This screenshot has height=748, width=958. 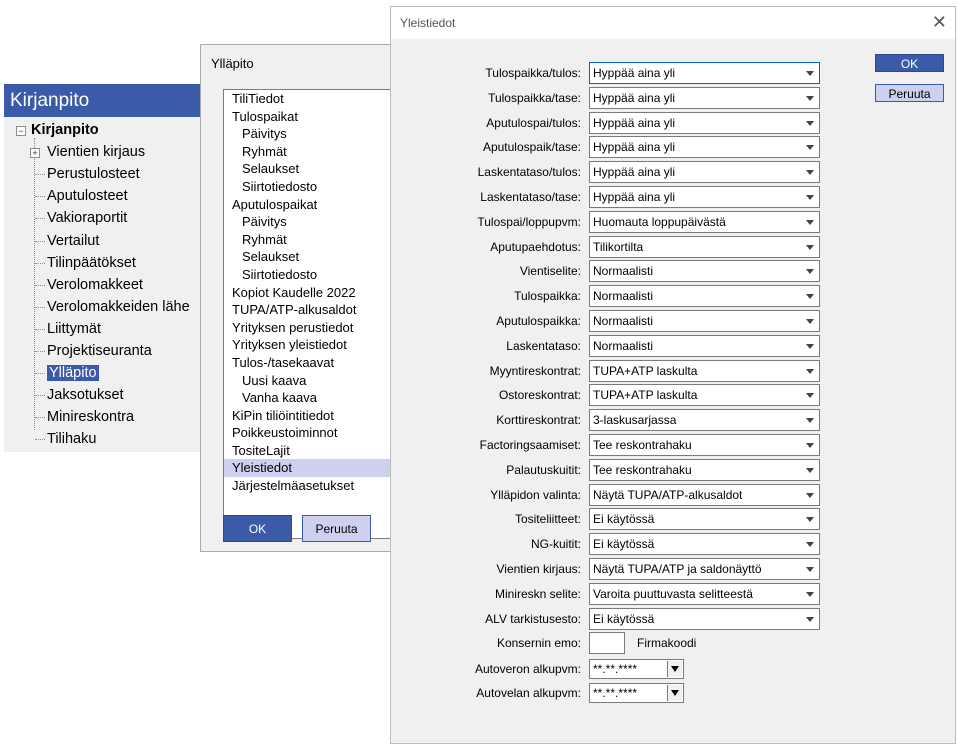 What do you see at coordinates (257, 528) in the screenshot?
I see `yllapito-ok-button: OK` at bounding box center [257, 528].